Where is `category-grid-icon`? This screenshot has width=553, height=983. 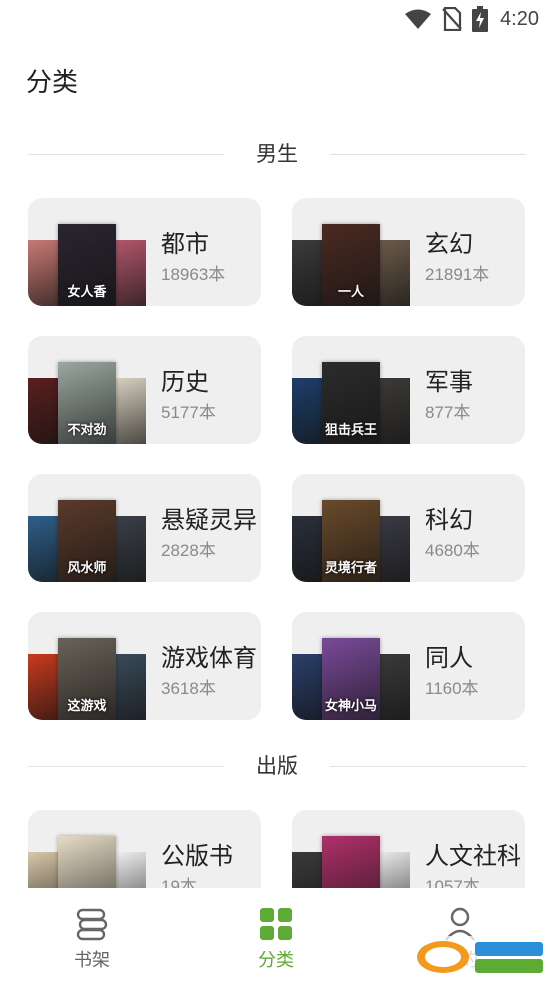 category-grid-icon is located at coordinates (276, 924).